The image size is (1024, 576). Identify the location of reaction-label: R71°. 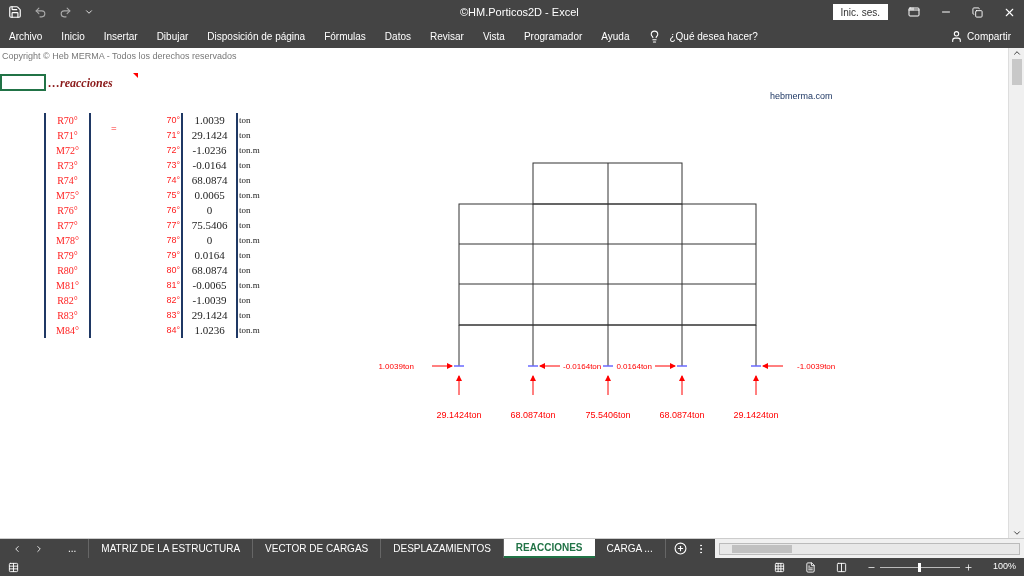
(67, 135).